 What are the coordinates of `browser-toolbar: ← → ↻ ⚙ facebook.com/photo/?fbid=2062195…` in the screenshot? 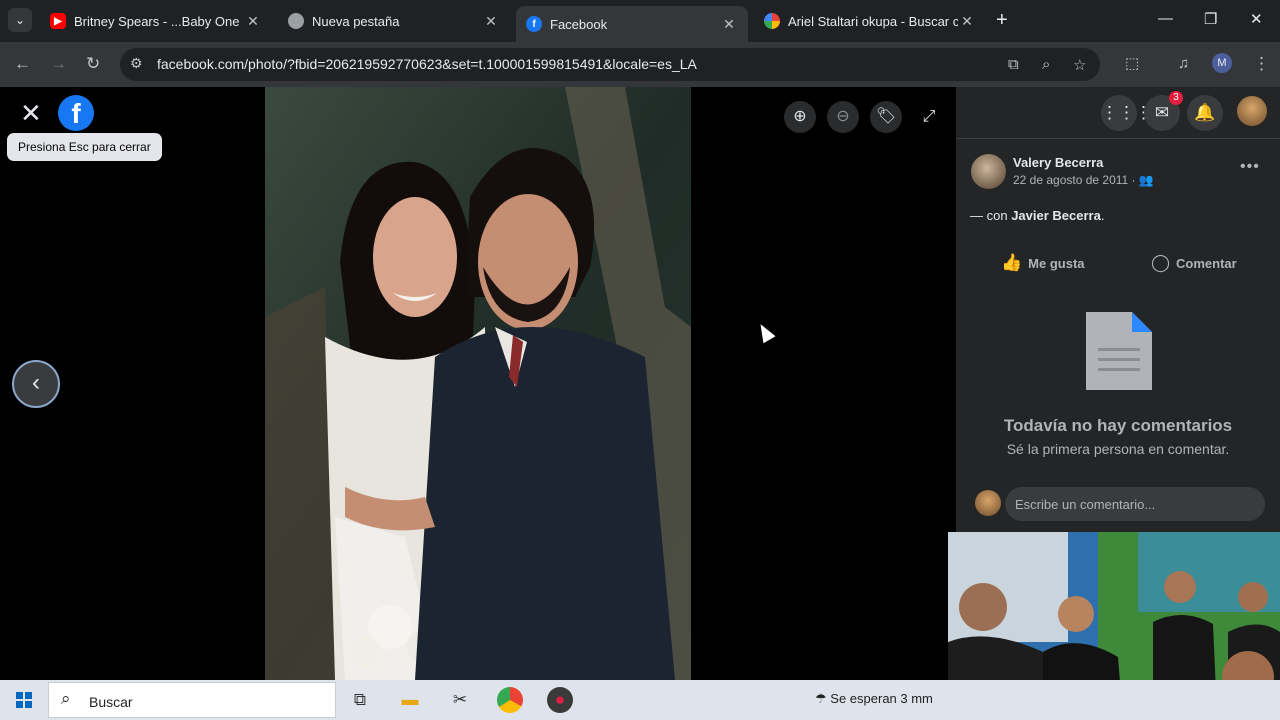 It's located at (640, 64).